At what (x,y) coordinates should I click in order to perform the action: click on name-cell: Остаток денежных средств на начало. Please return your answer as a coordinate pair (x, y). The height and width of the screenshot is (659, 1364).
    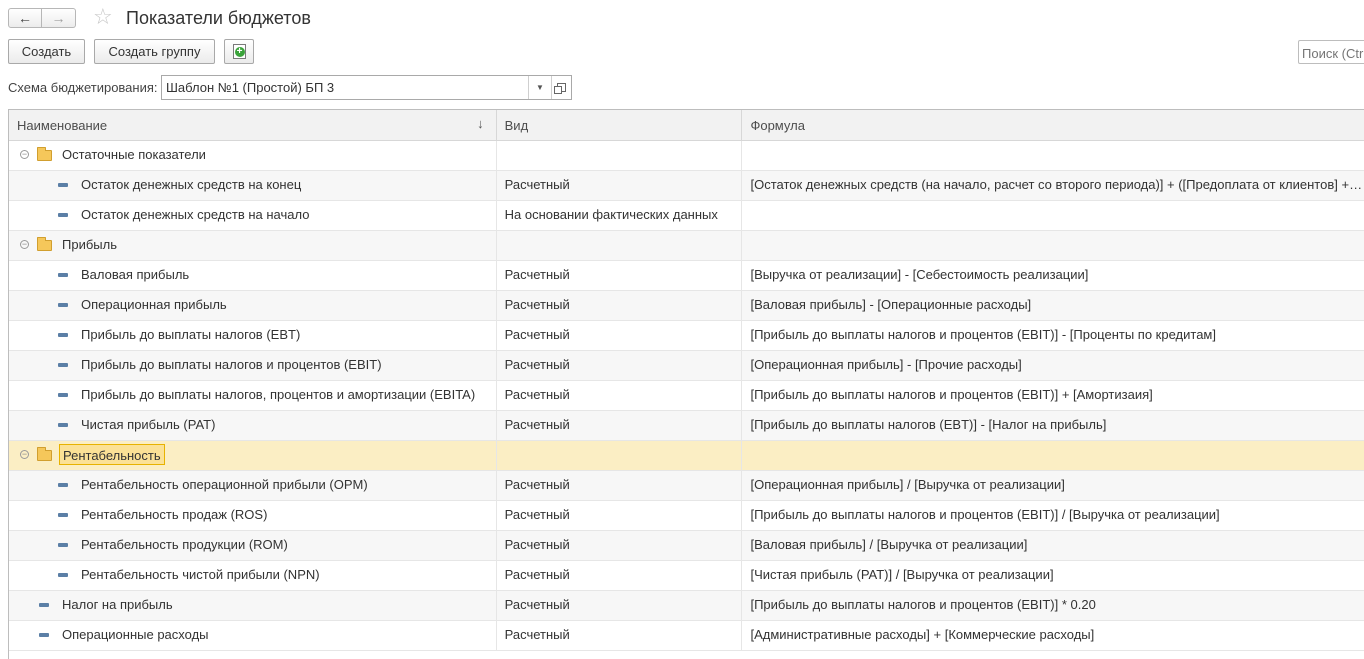
    Looking at the image, I should click on (253, 215).